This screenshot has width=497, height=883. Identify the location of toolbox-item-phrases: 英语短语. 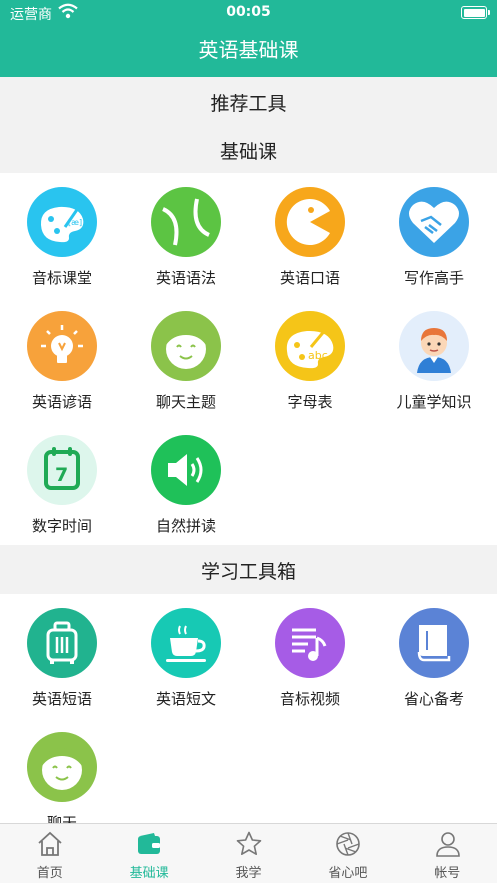
(62, 656).